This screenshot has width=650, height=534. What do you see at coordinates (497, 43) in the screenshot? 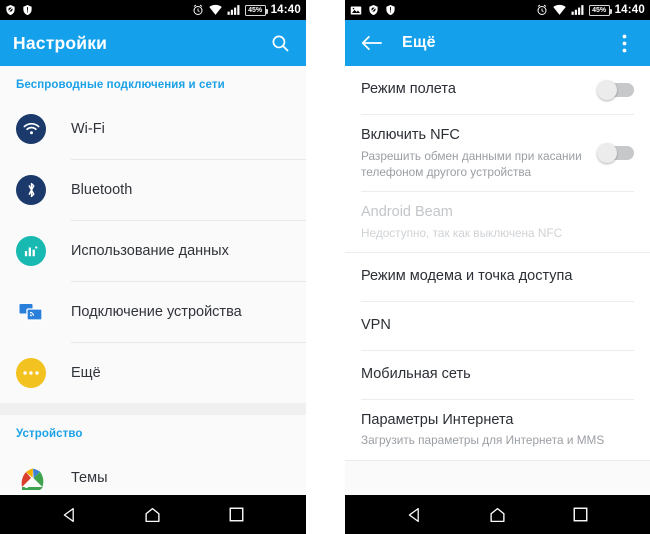
I see `app-bar-more: Ещё` at bounding box center [497, 43].